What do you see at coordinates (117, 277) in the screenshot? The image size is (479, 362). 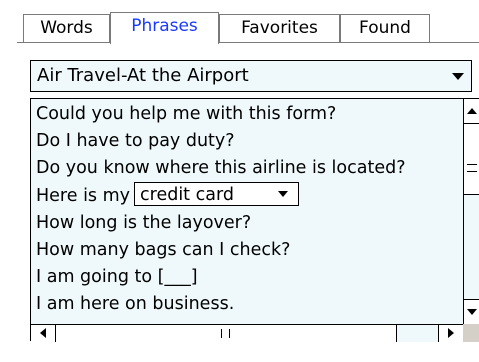 I see `list-item: I am going to [___]` at bounding box center [117, 277].